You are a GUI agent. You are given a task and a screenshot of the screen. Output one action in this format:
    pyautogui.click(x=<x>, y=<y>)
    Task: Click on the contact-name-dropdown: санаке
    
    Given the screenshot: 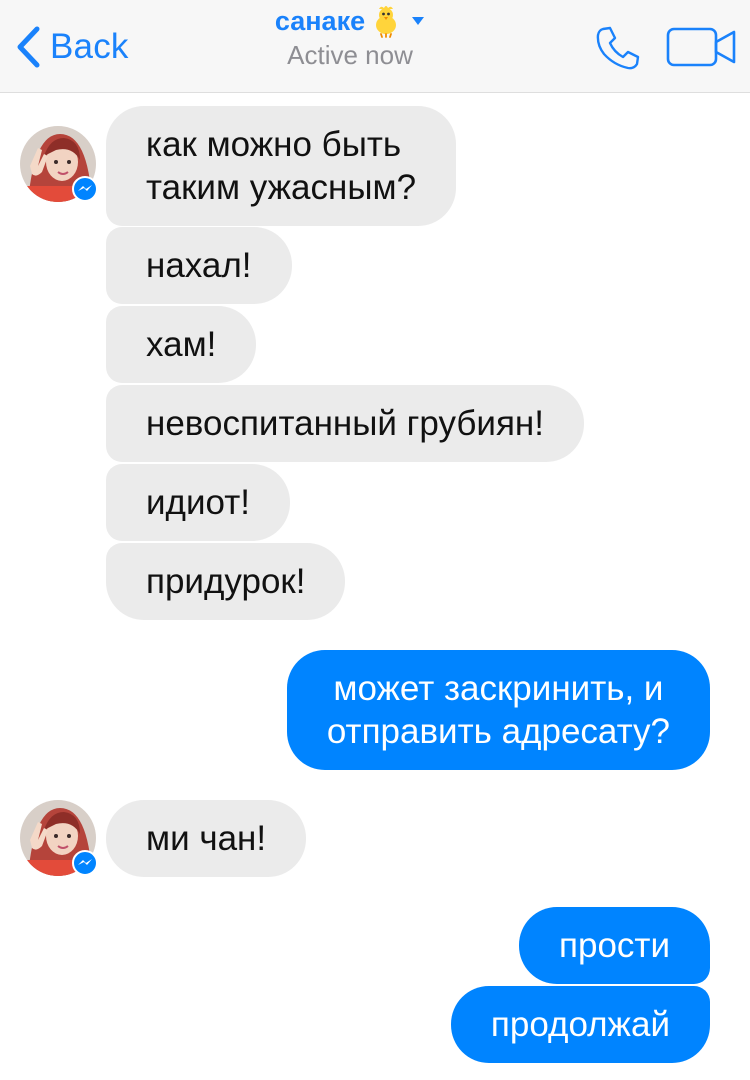 What is the action you would take?
    pyautogui.click(x=350, y=21)
    